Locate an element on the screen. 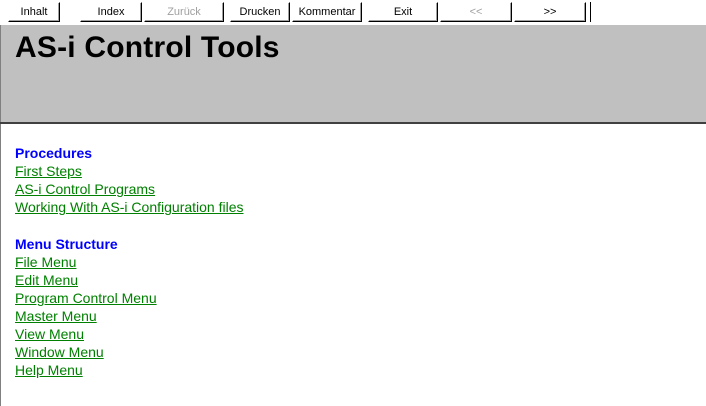 The image size is (706, 406). link-edit-menu: Edit Menu is located at coordinates (46, 280).